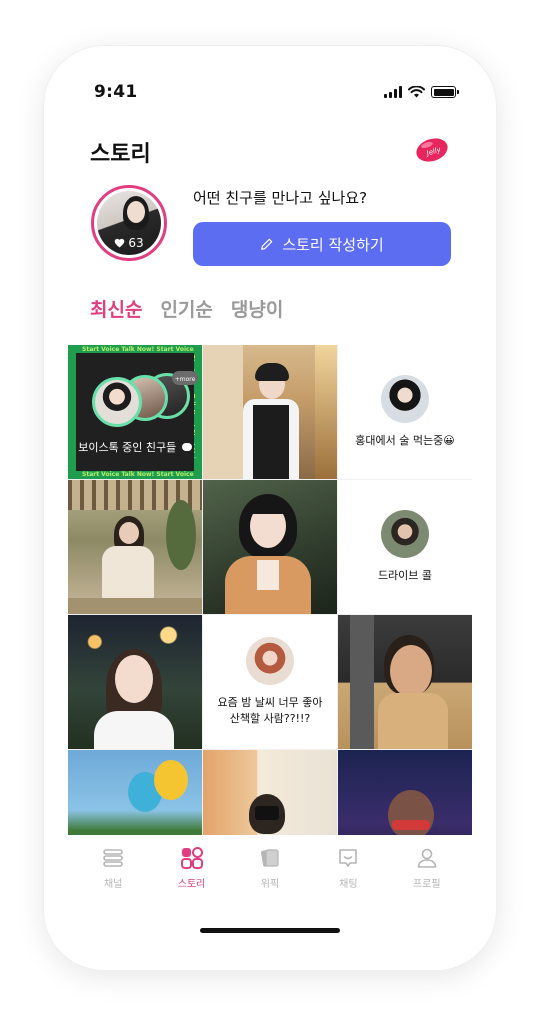 This screenshot has width=540, height=1016. What do you see at coordinates (116, 92) in the screenshot?
I see `status-time: 9:41` at bounding box center [116, 92].